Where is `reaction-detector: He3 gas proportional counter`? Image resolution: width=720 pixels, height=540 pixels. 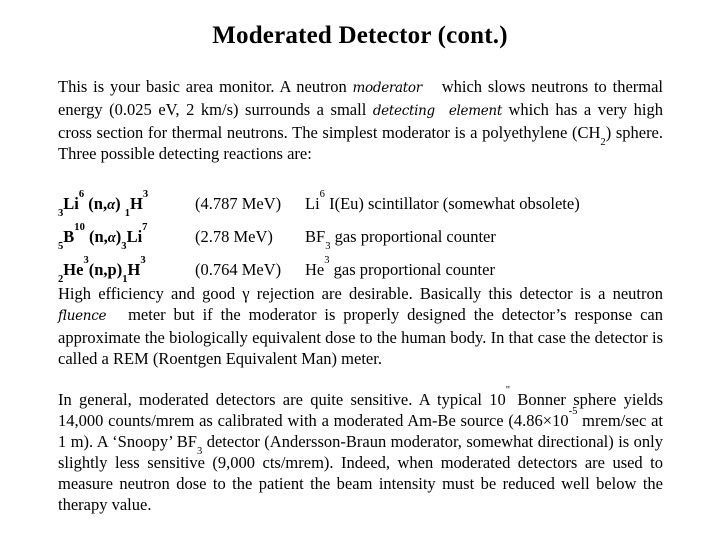
reaction-detector: He3 gas proportional counter is located at coordinates (484, 270).